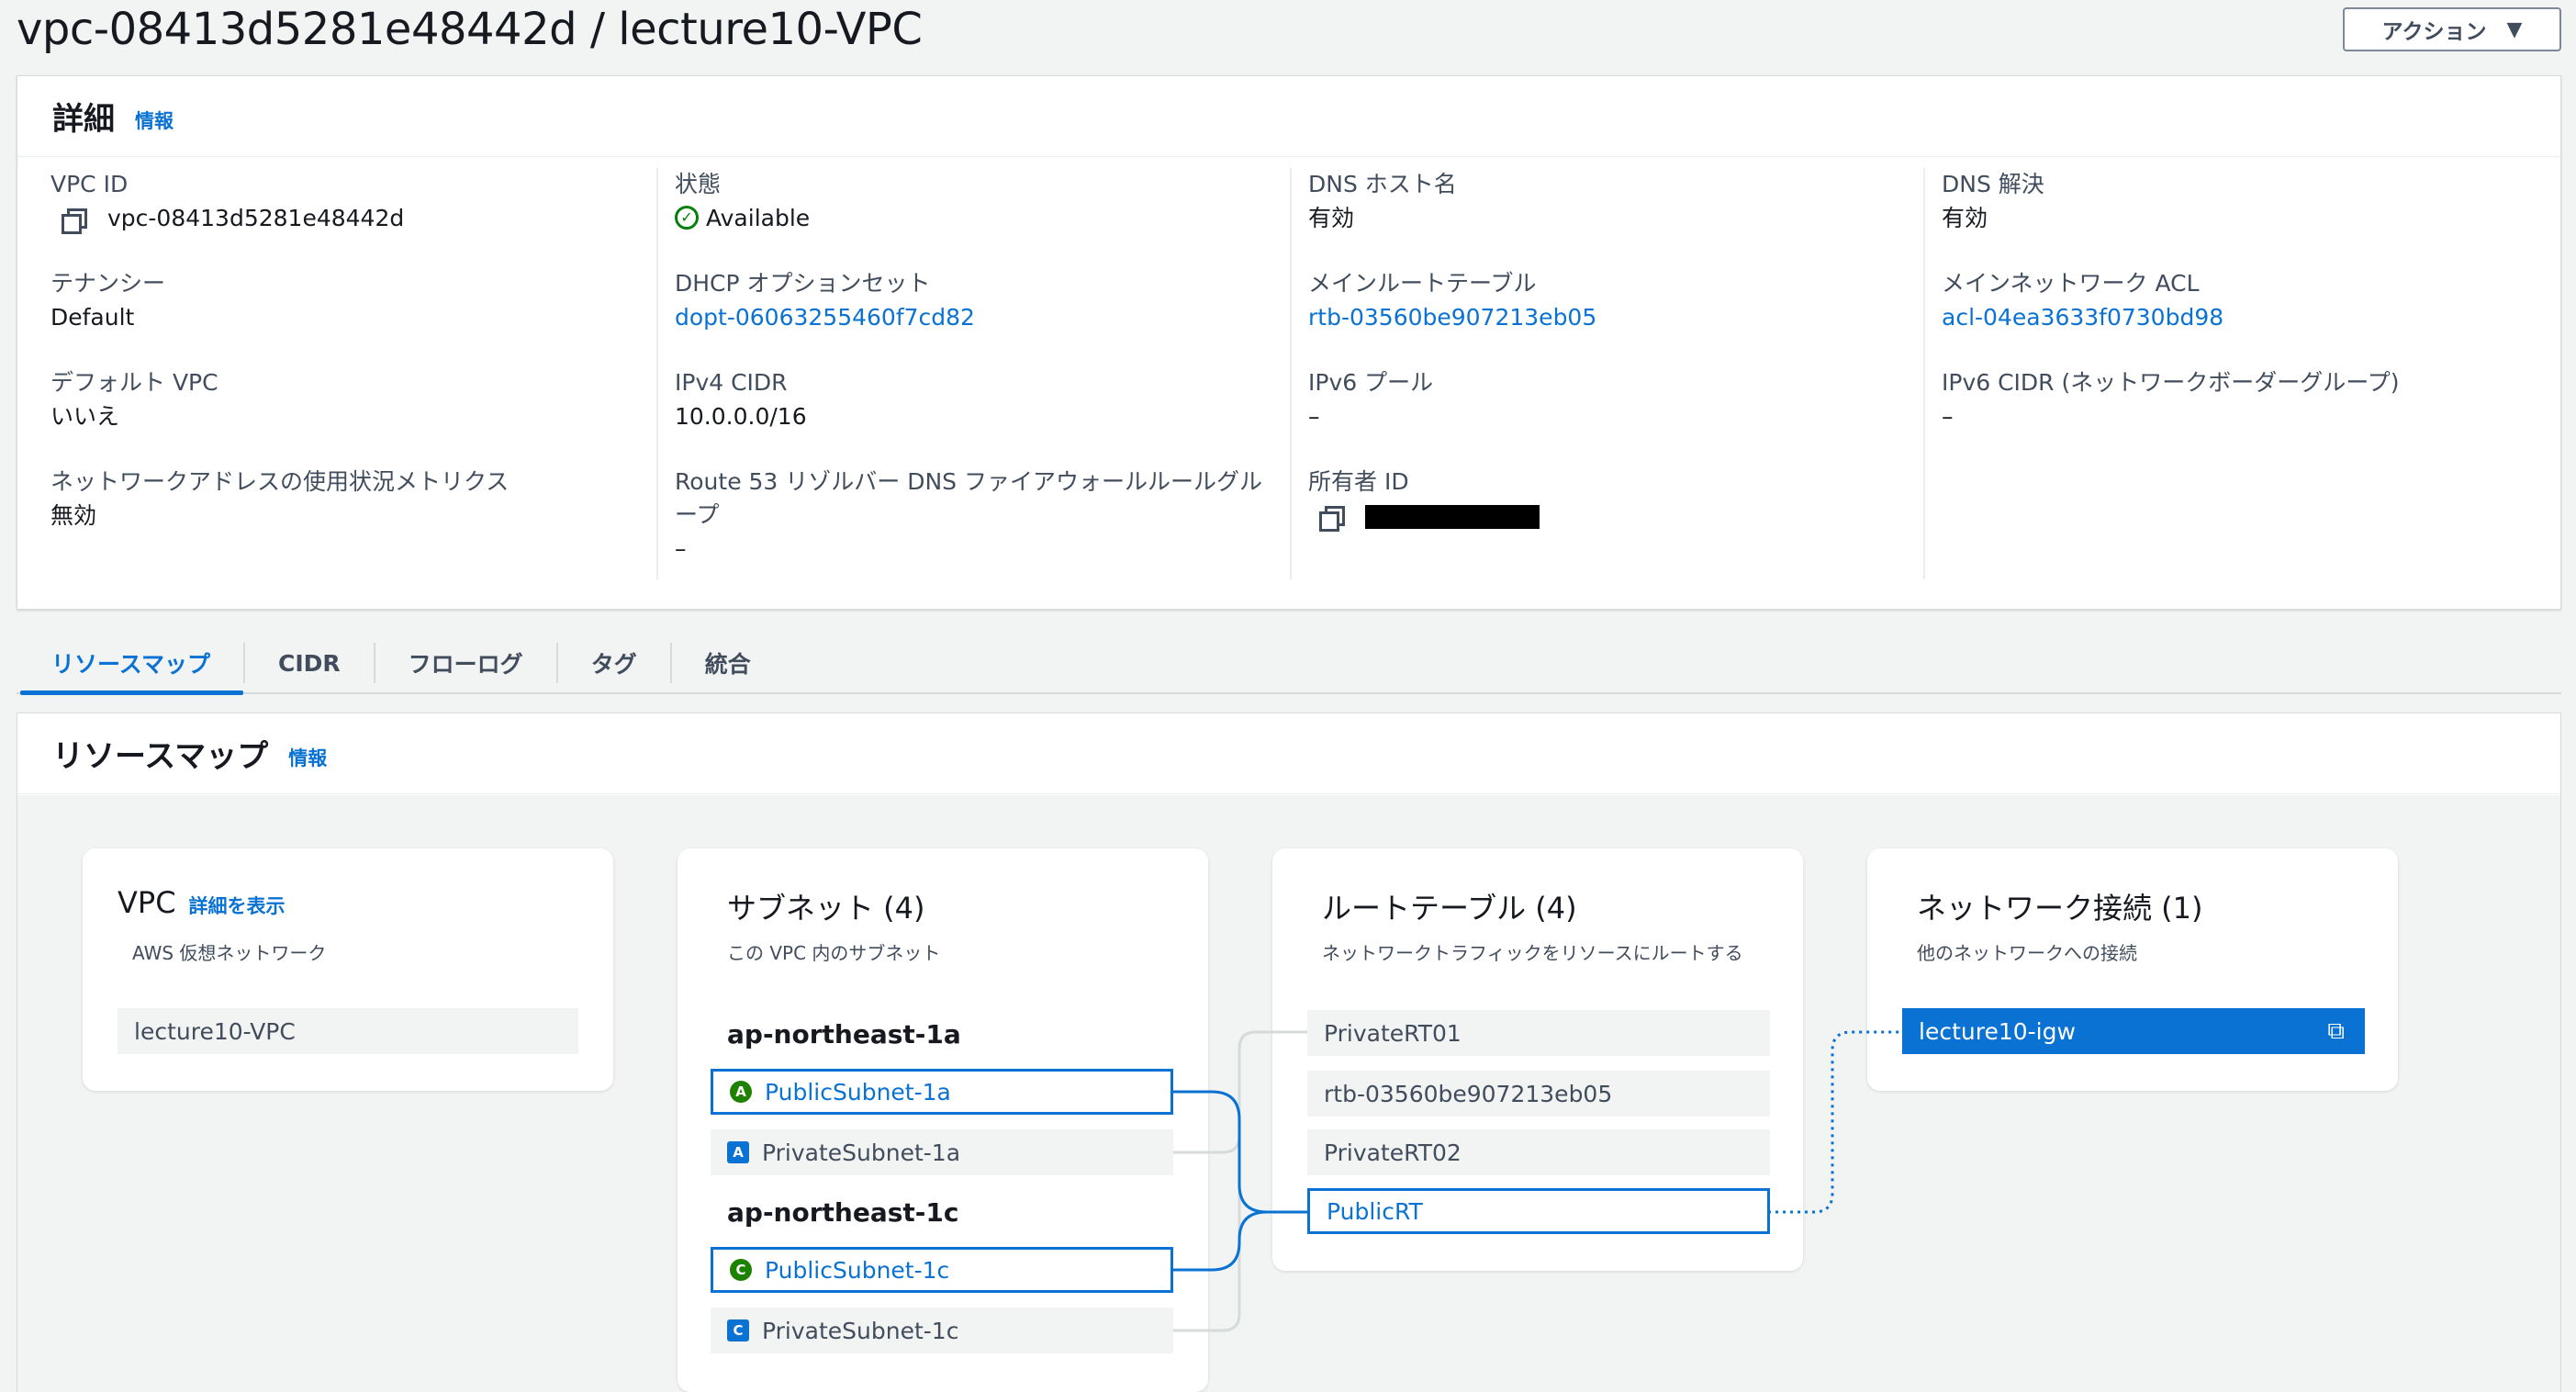 Image resolution: width=2576 pixels, height=1392 pixels. I want to click on resource-map-info-link: 情報, so click(307, 757).